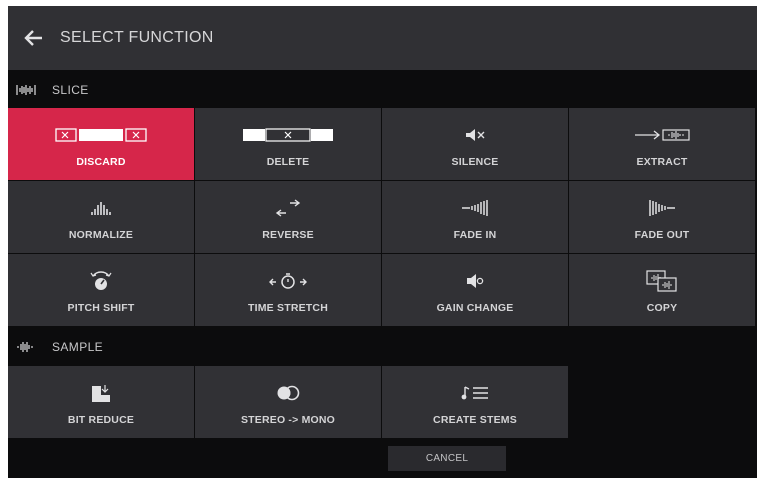  I want to click on function-bit-reduce-button: BIT REDUCE, so click(101, 402).